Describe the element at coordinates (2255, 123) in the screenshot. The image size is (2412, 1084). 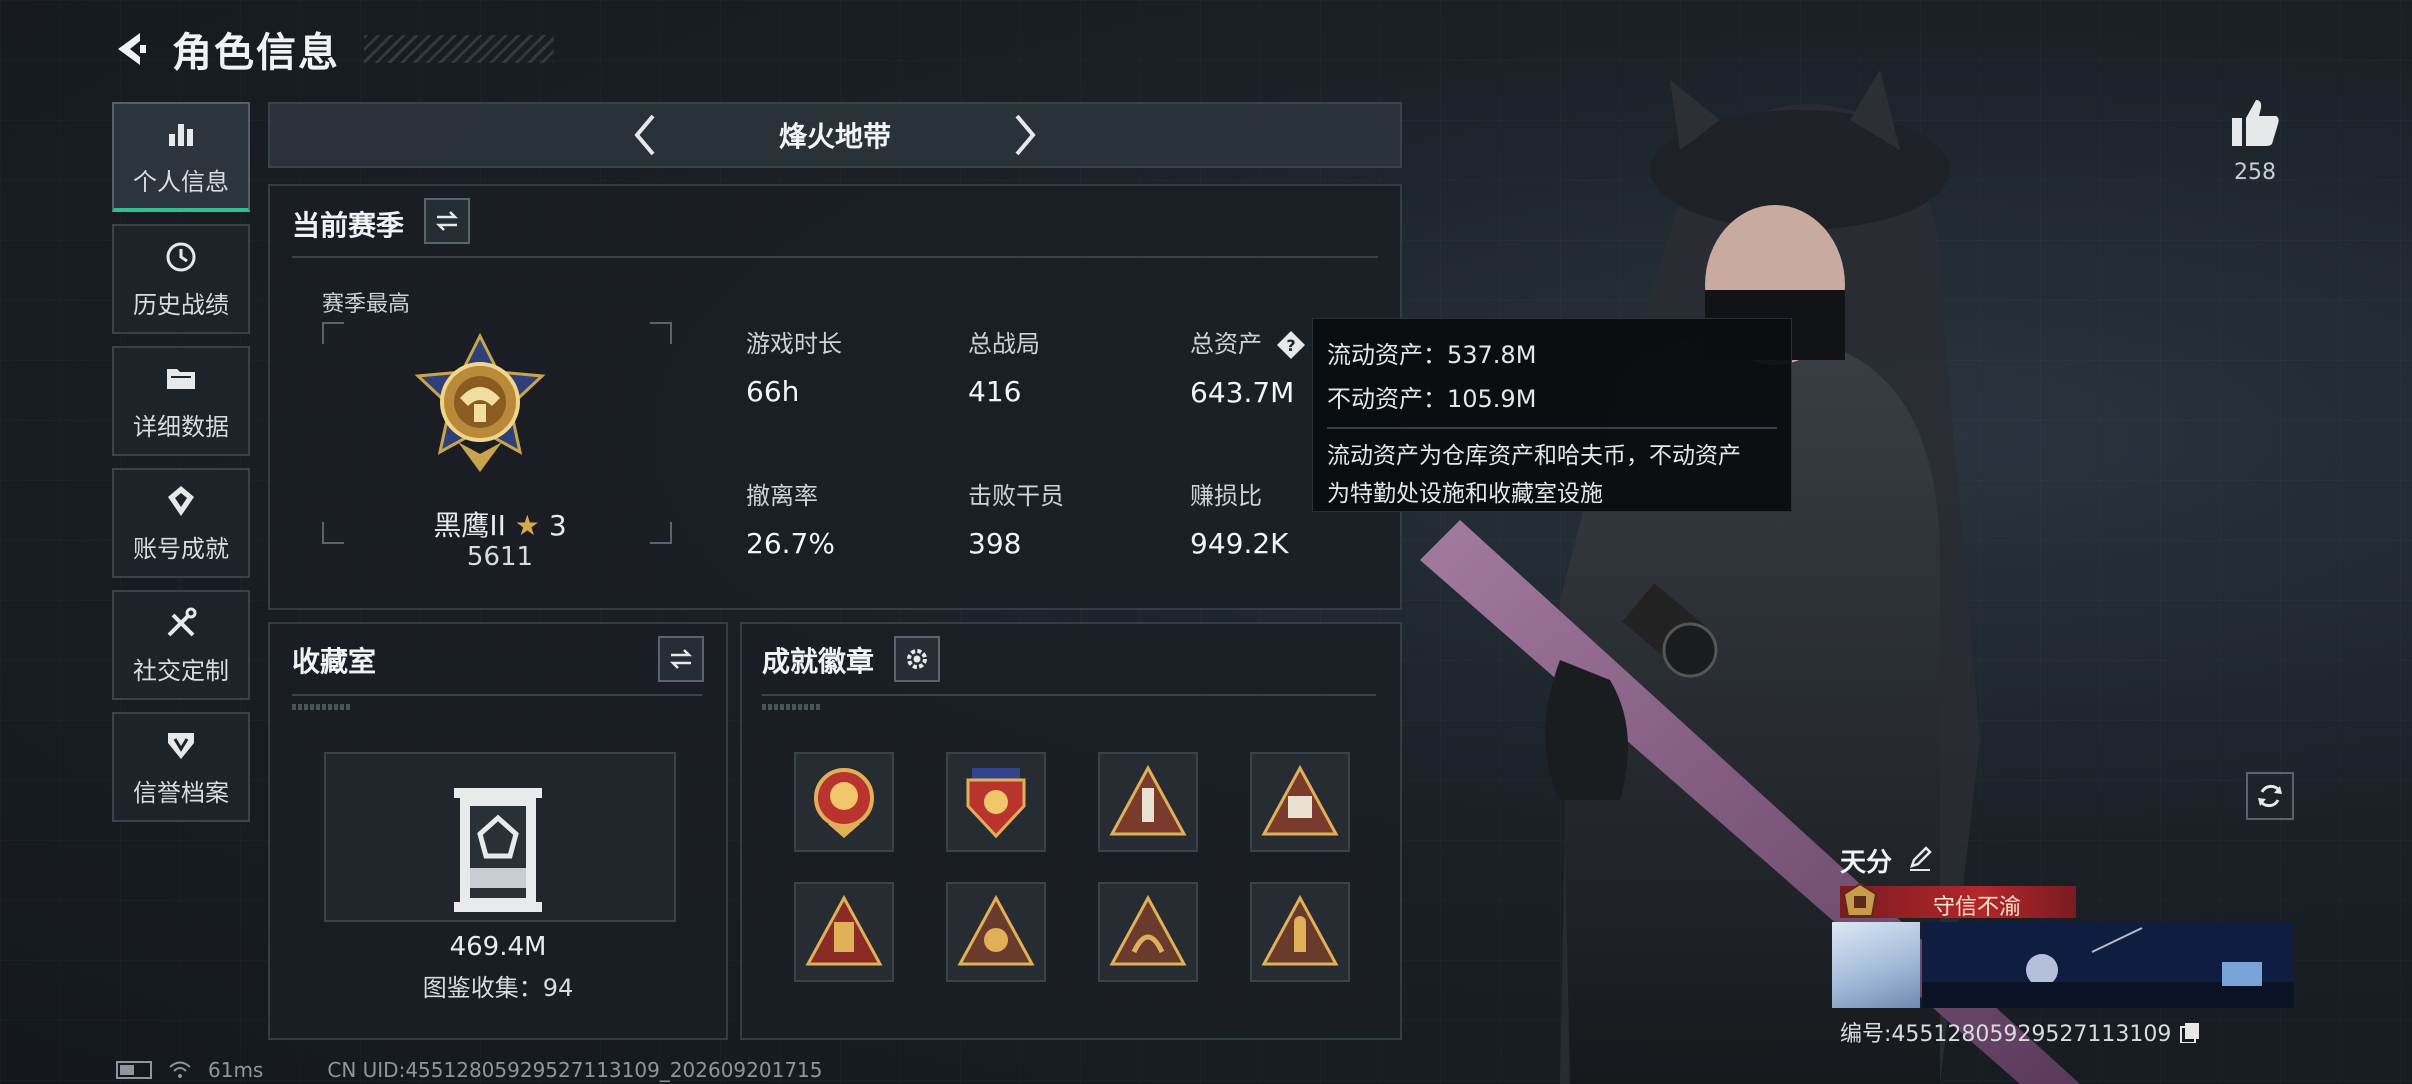
I see `thumbs-up-icon` at that location.